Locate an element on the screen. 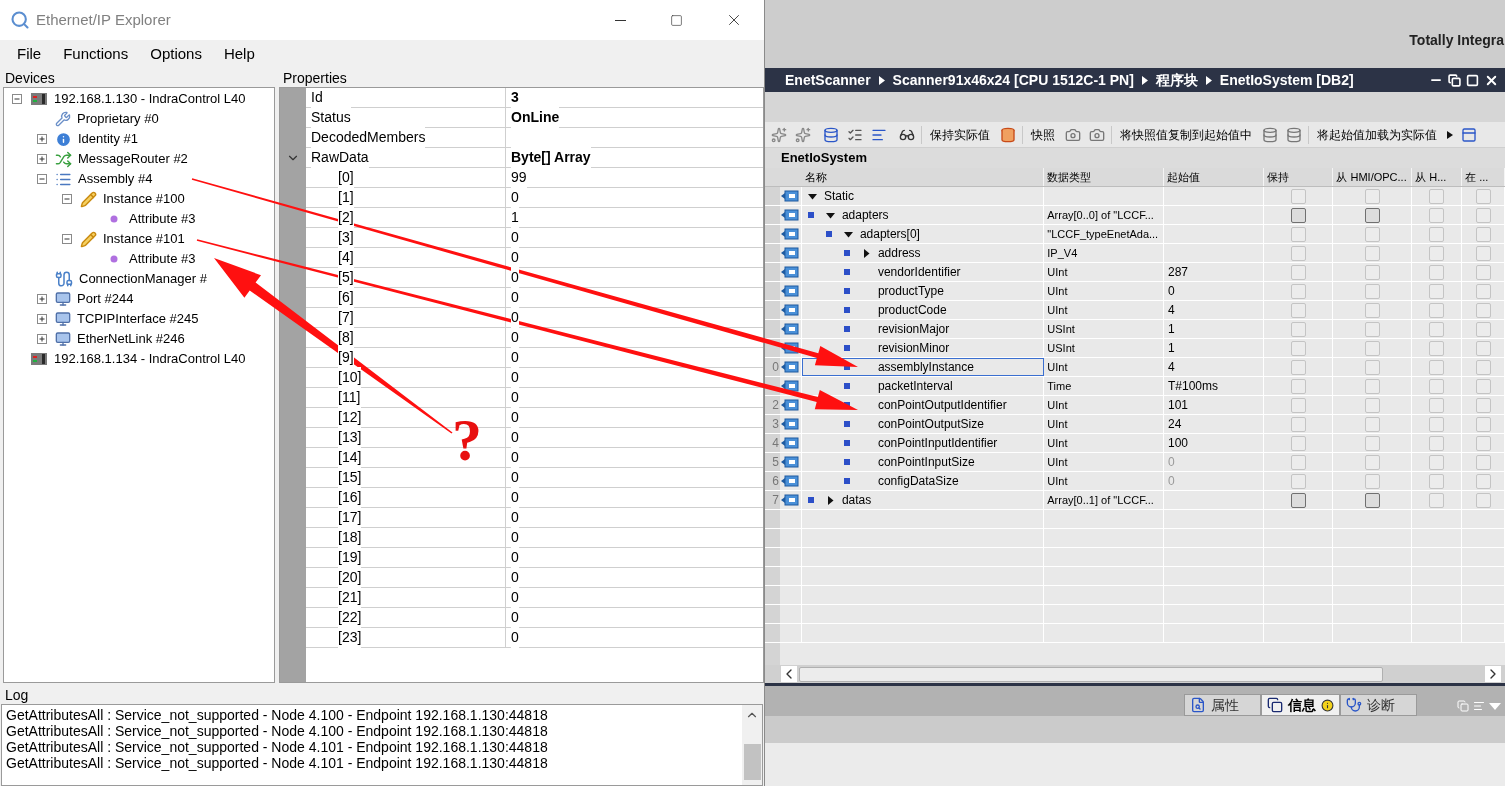 Image resolution: width=1505 pixels, height=786 pixels. tree-item: 192.168.1.134 - IndraControl L40 is located at coordinates (150, 359).